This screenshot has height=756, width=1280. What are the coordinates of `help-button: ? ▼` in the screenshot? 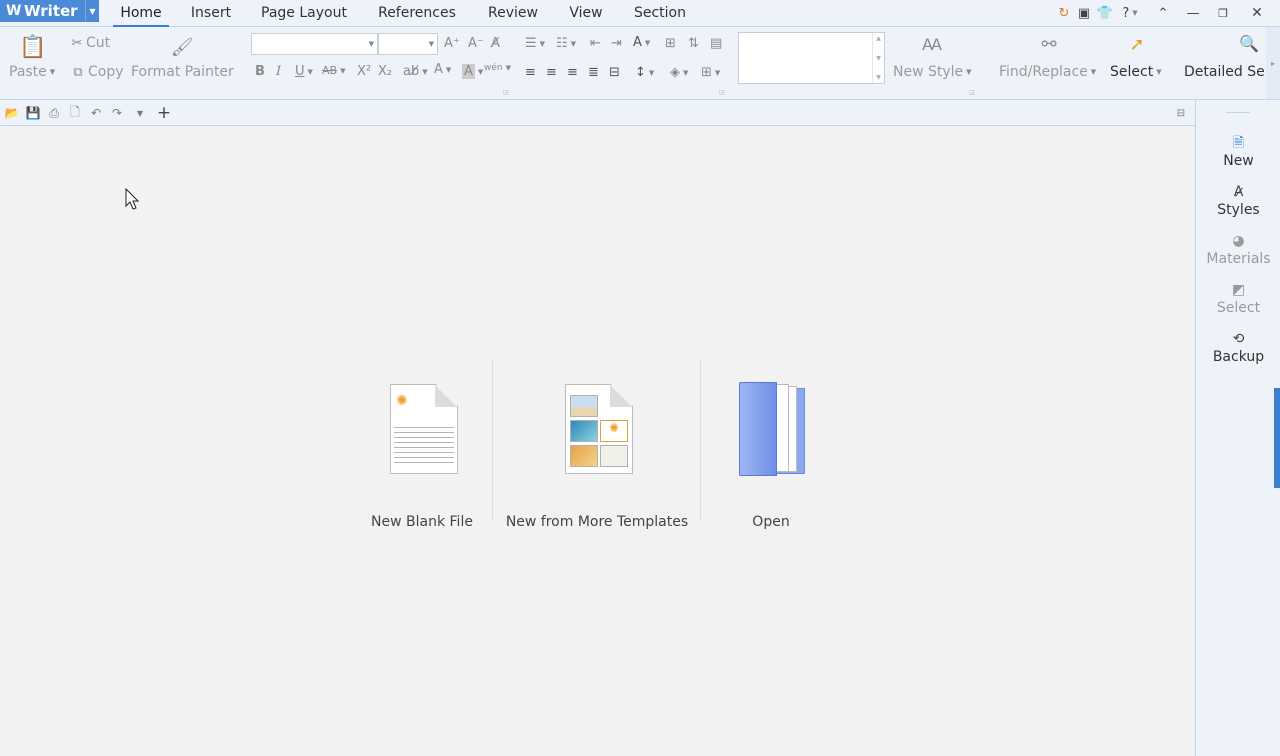 It's located at (1130, 13).